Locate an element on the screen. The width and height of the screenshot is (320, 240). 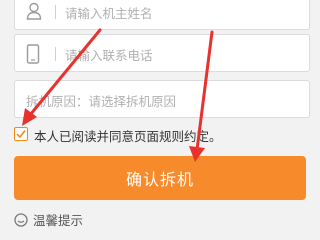
removal-reason-select: 拆机原因：请选择拆机原因 is located at coordinates (162, 99).